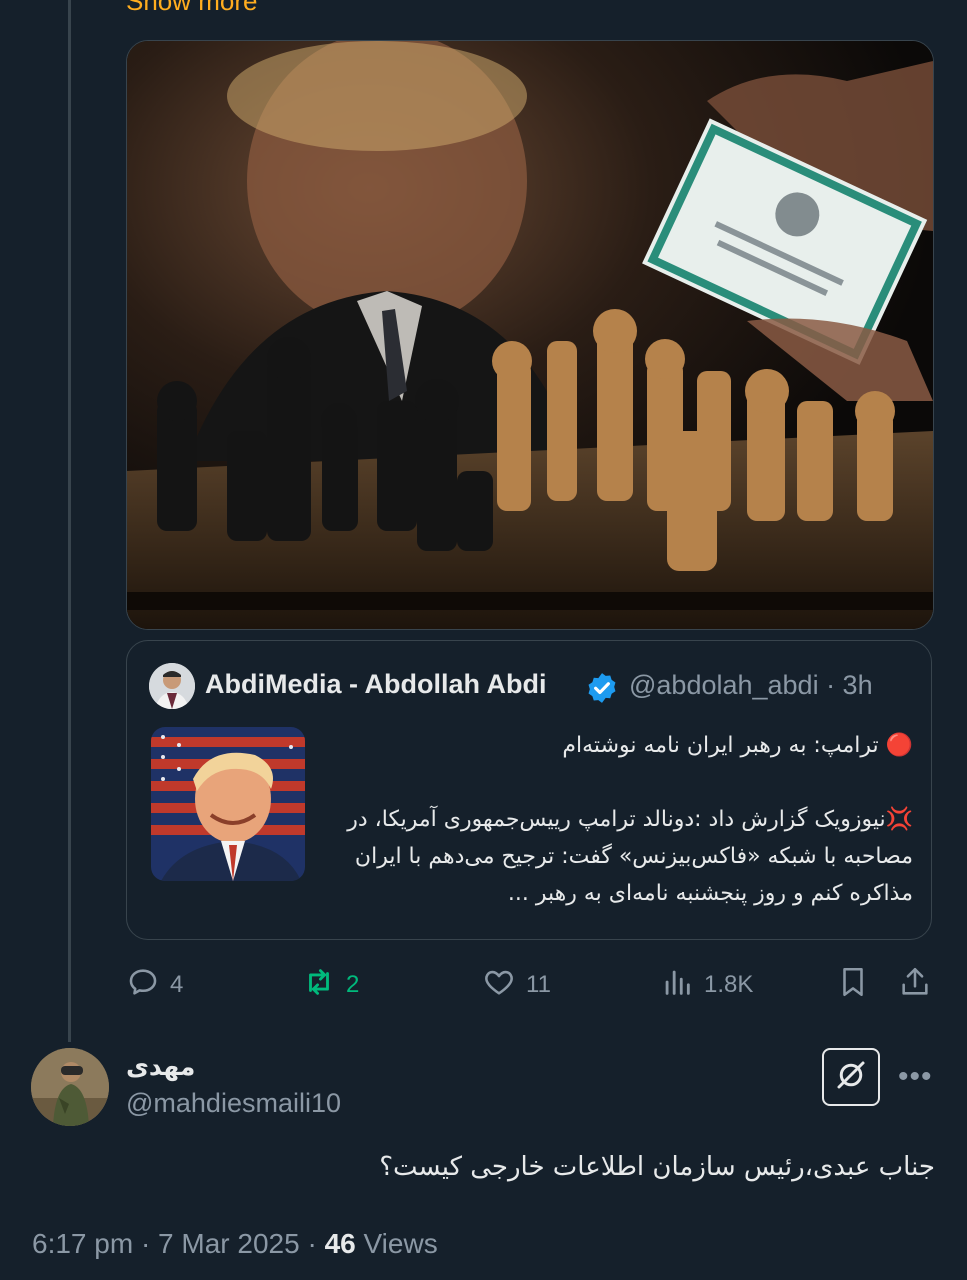 This screenshot has width=967, height=1280. I want to click on more-options-button: •••, so click(915, 1077).